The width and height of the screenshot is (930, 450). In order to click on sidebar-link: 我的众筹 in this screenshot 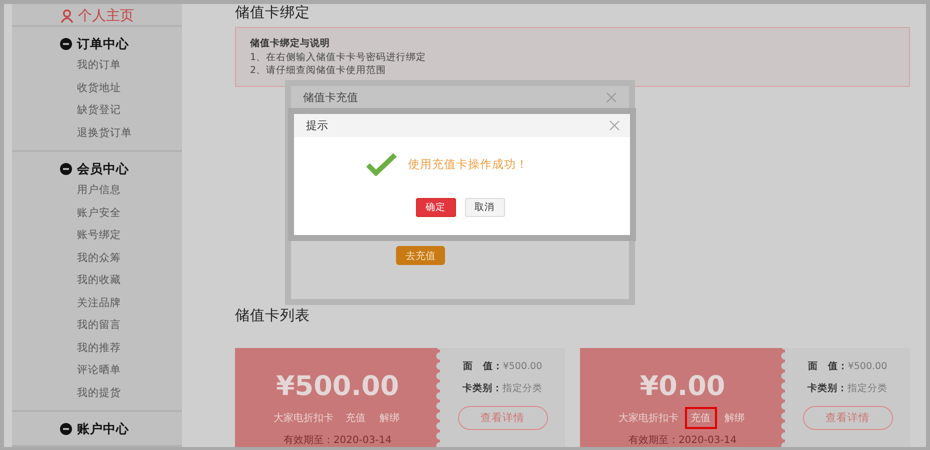, I will do `click(99, 257)`.